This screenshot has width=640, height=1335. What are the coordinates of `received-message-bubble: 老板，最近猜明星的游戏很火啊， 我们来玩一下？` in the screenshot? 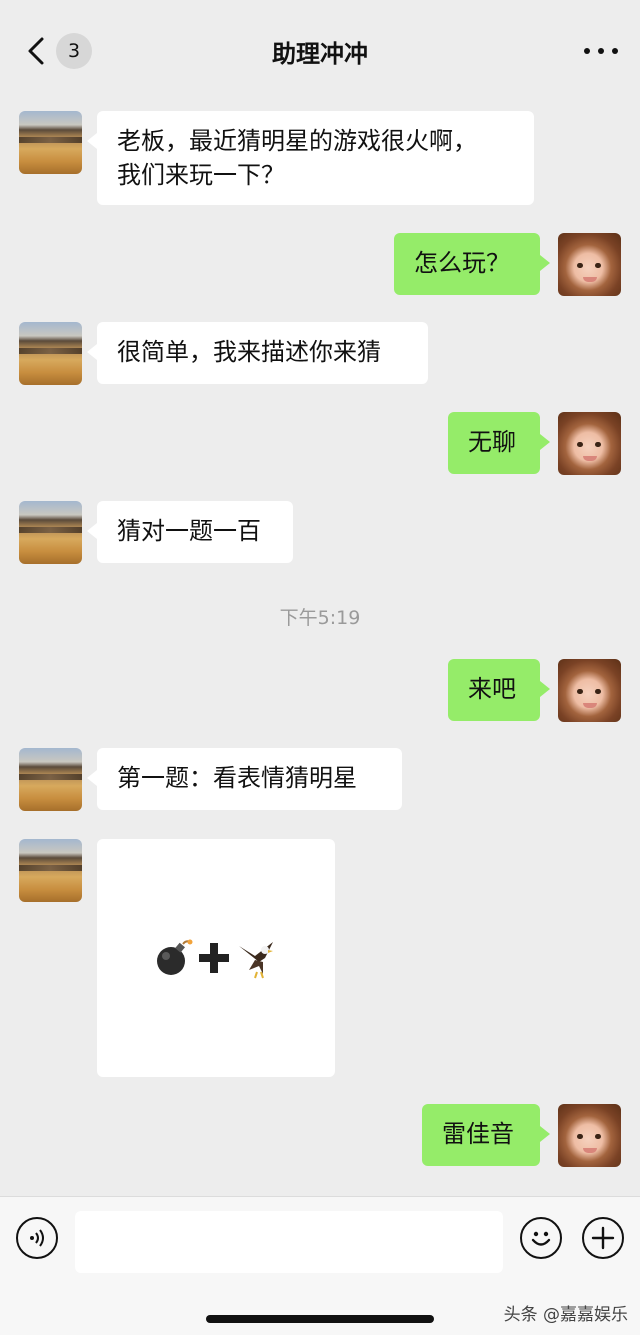 It's located at (310, 158).